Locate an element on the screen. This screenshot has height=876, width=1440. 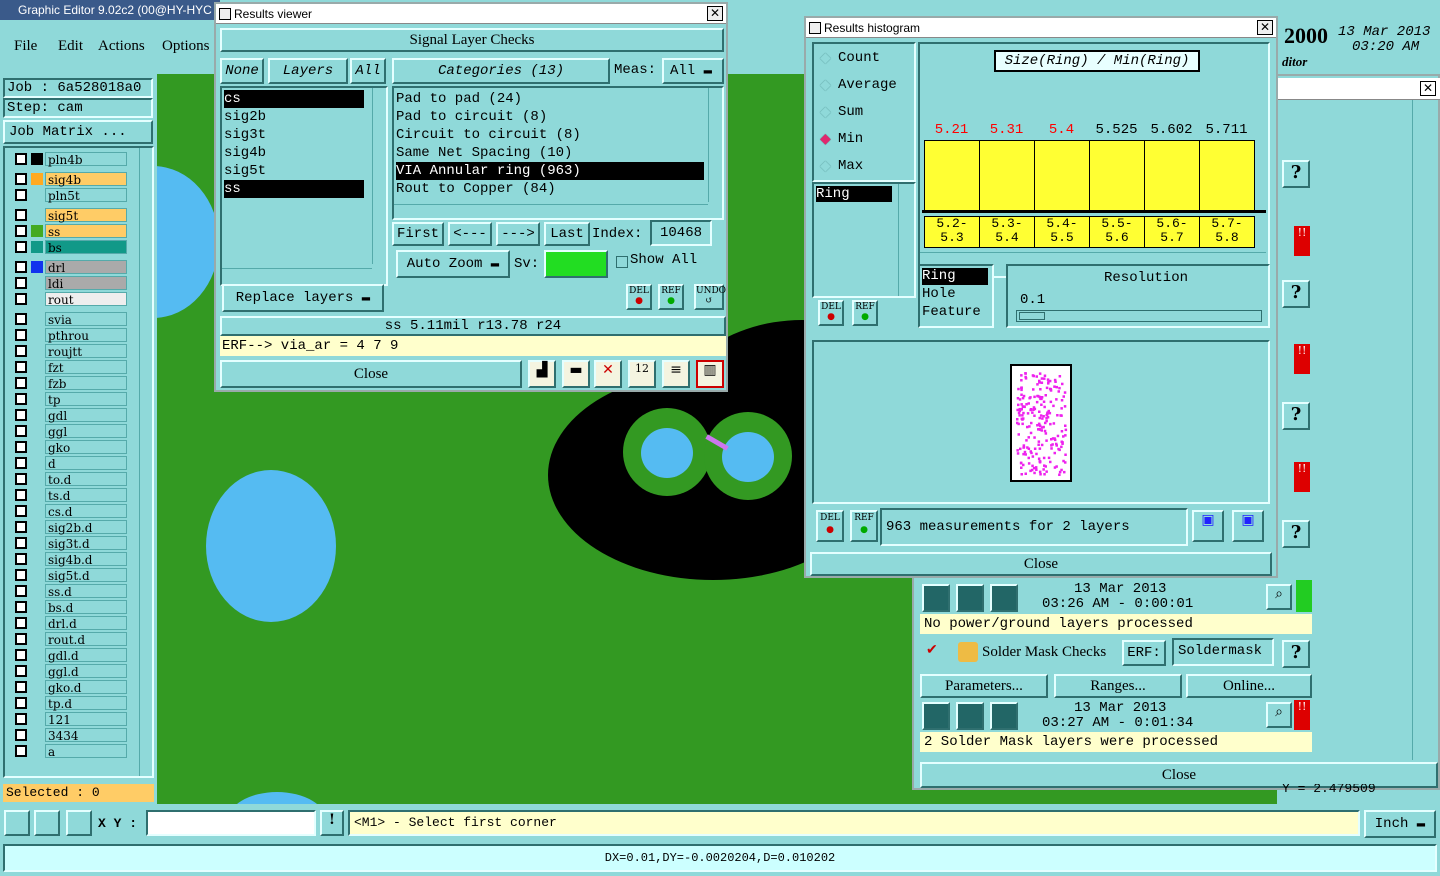
sv-color-select is located at coordinates (576, 264).